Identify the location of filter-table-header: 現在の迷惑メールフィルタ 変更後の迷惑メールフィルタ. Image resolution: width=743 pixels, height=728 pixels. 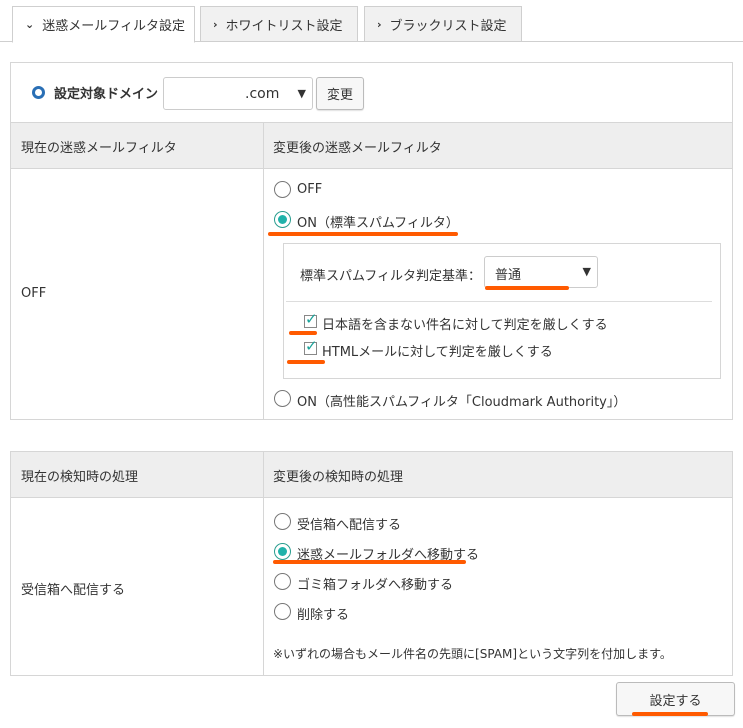
(371, 146).